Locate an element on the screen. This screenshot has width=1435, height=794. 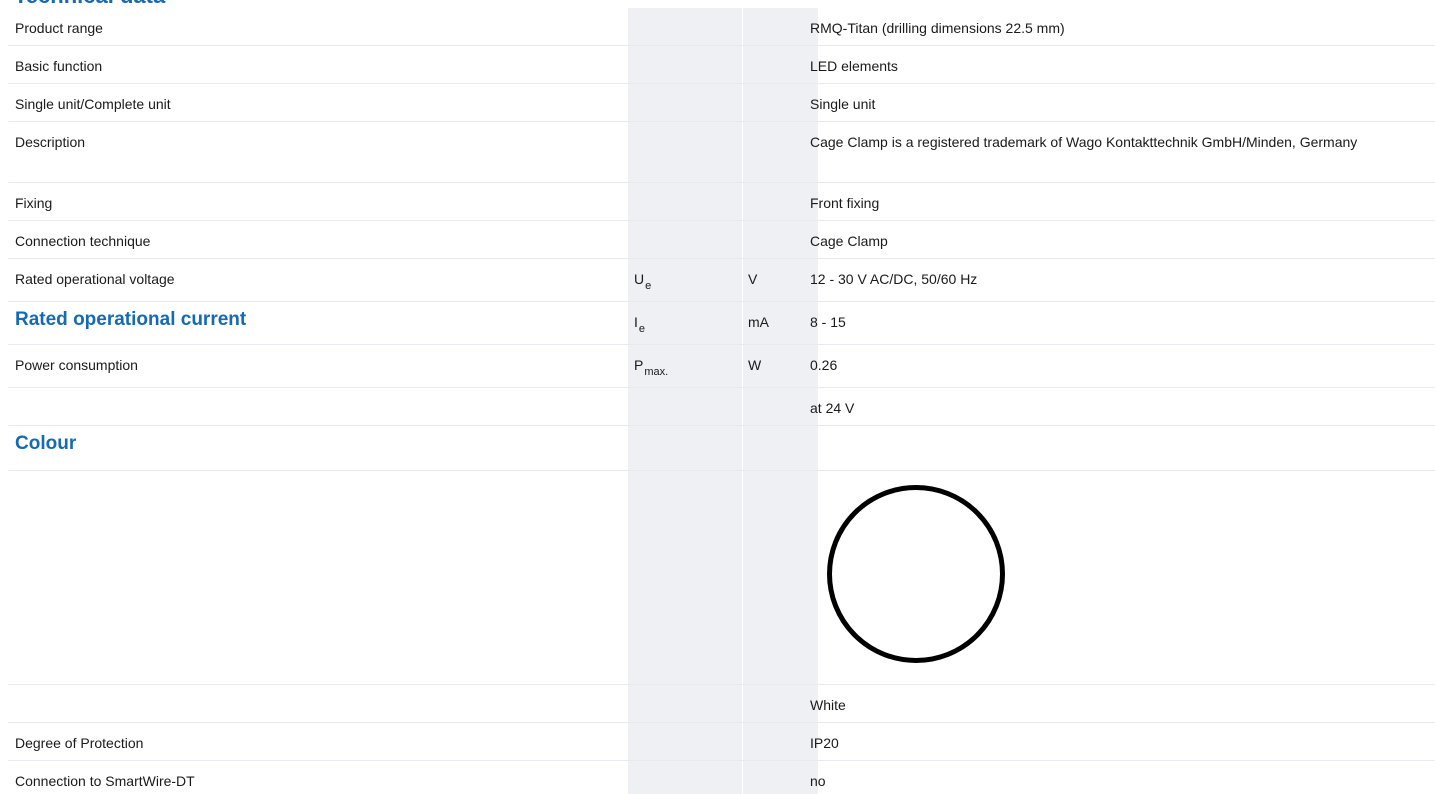
row-symbol: Ue is located at coordinates (684, 280).